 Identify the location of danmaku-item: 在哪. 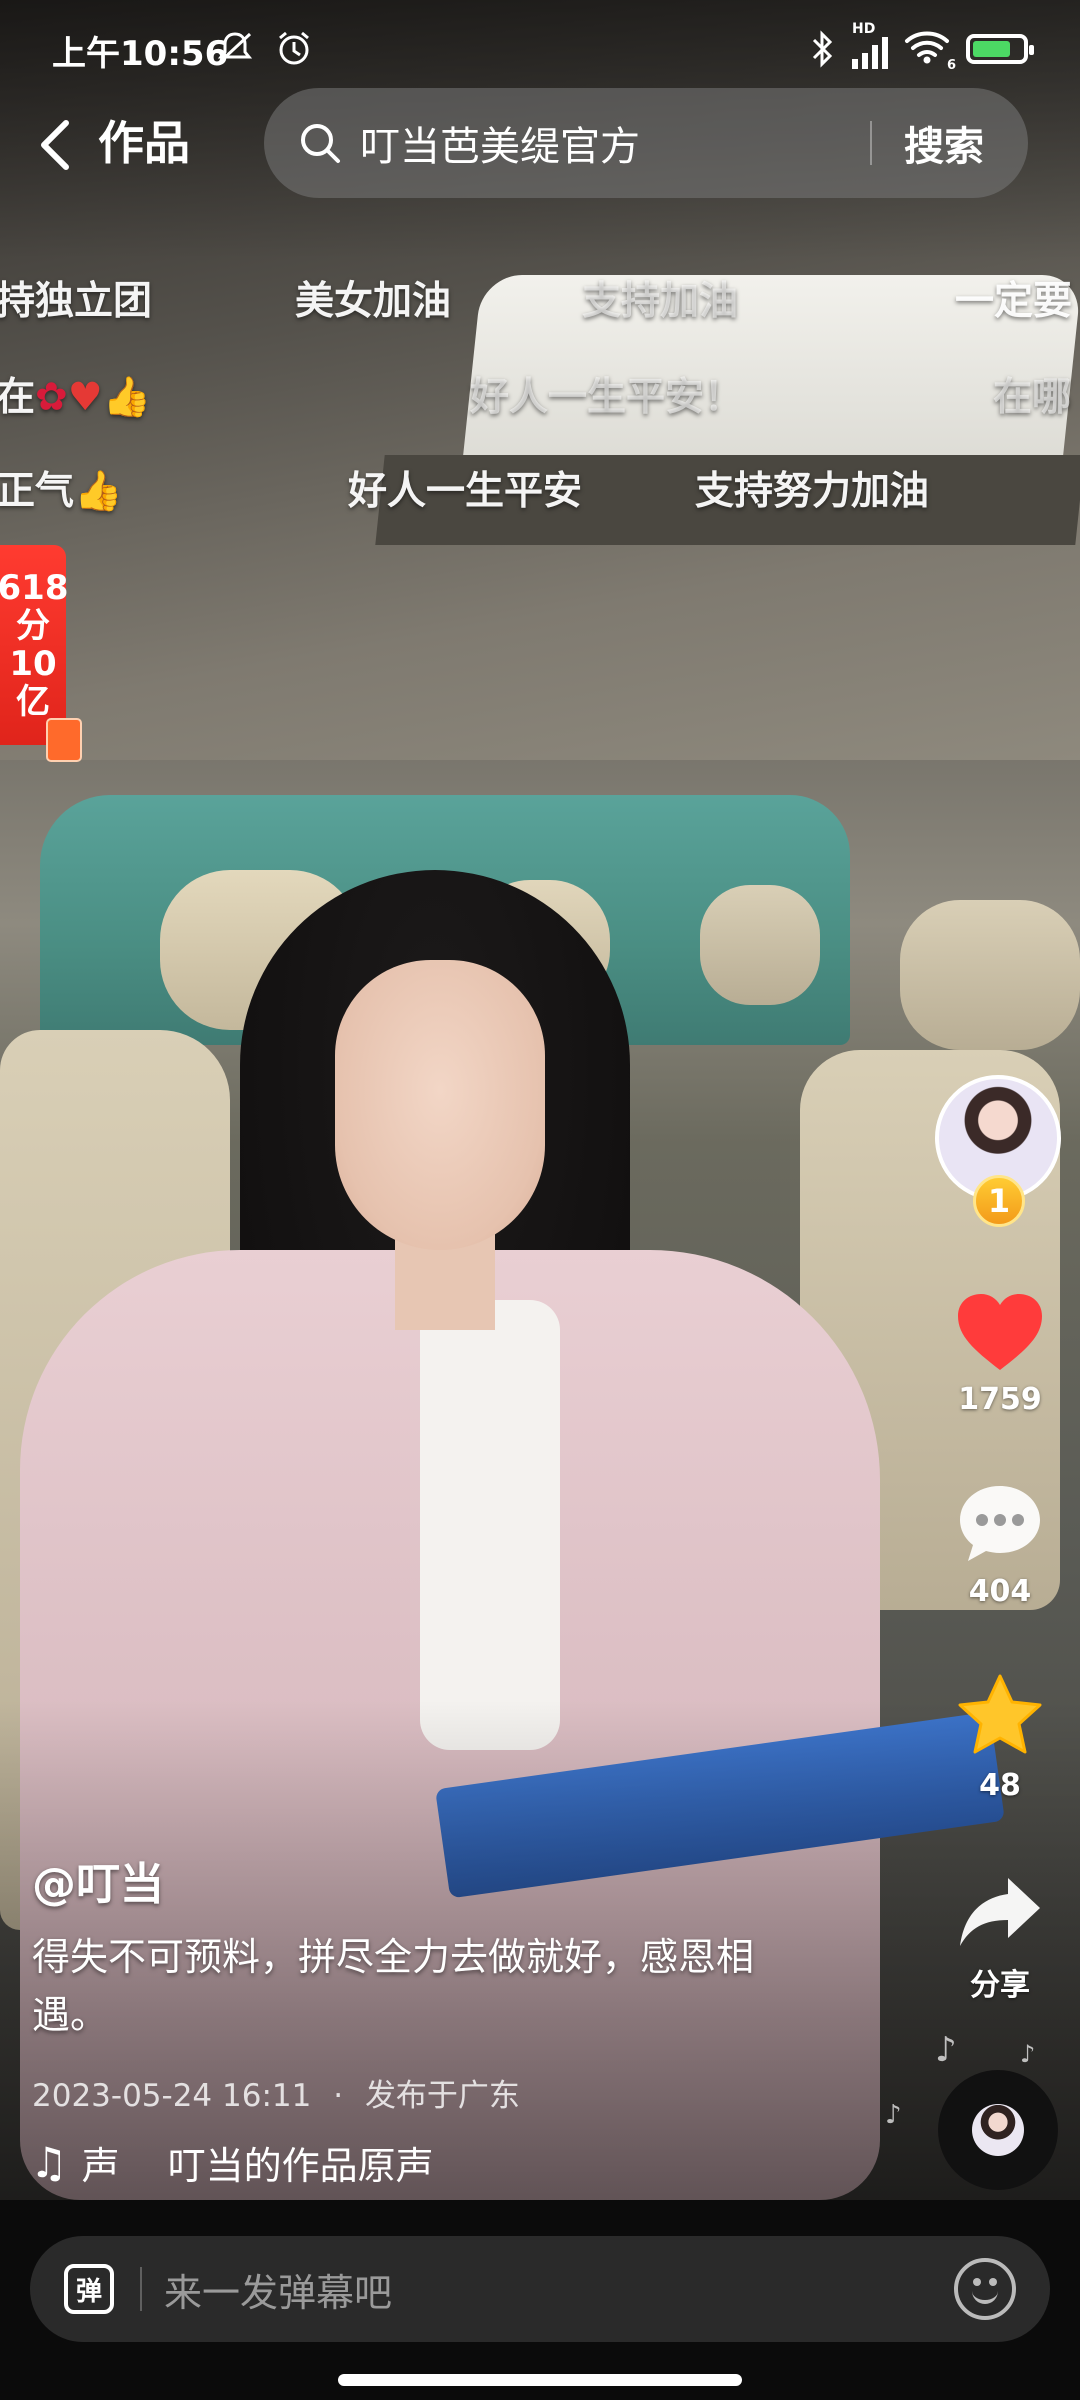
(1032, 397).